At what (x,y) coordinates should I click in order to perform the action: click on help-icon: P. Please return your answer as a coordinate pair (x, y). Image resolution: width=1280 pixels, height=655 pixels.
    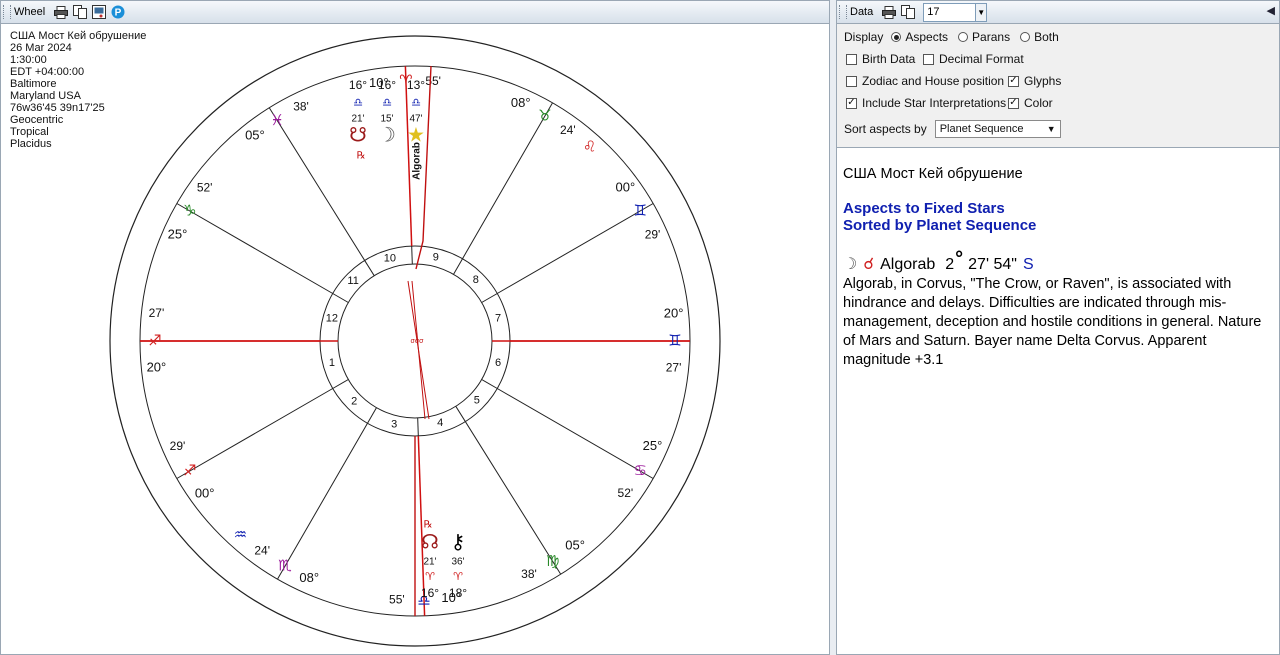
    Looking at the image, I should click on (117, 12).